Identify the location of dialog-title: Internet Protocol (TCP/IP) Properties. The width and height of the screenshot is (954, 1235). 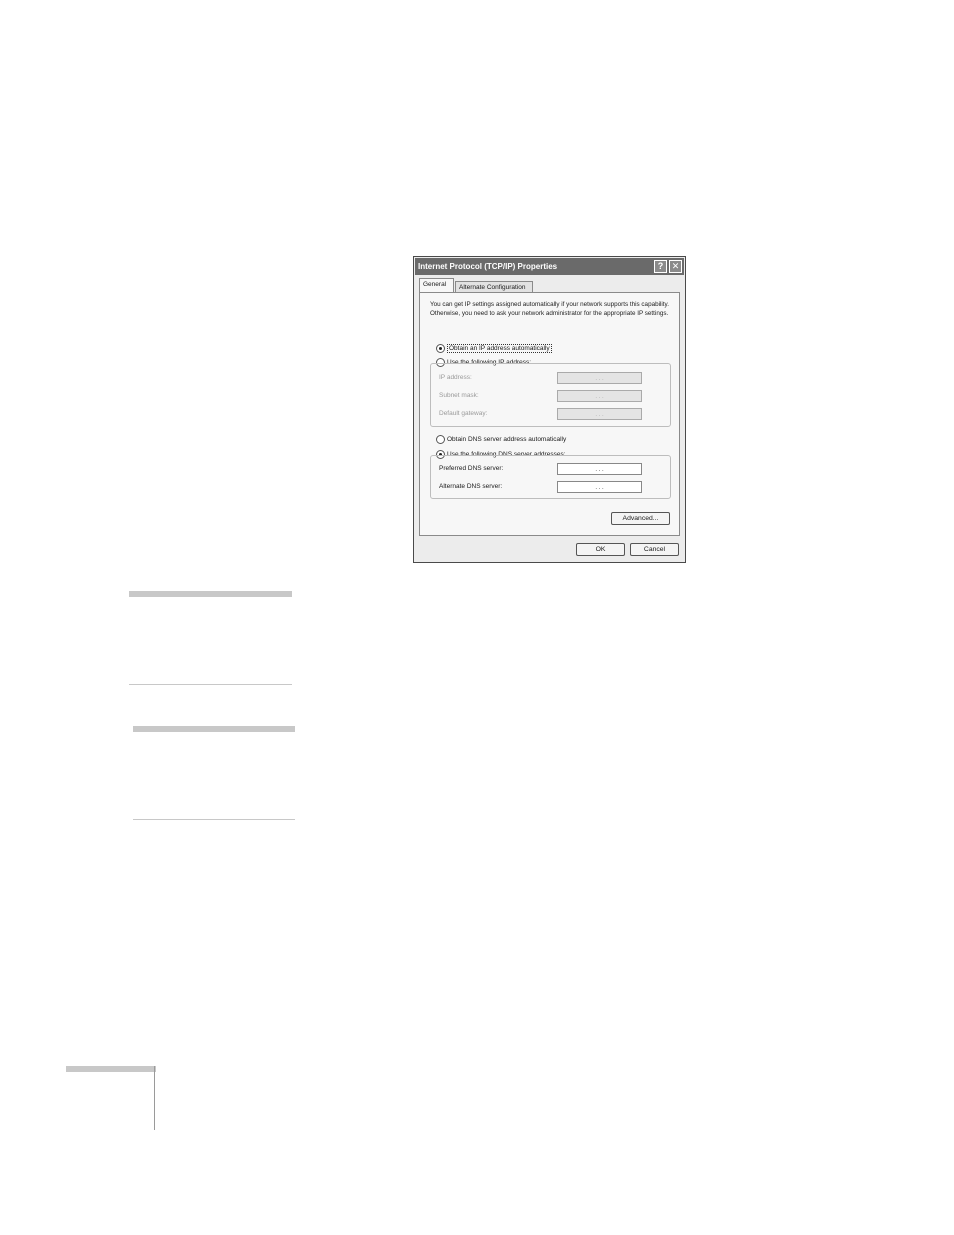
(488, 266).